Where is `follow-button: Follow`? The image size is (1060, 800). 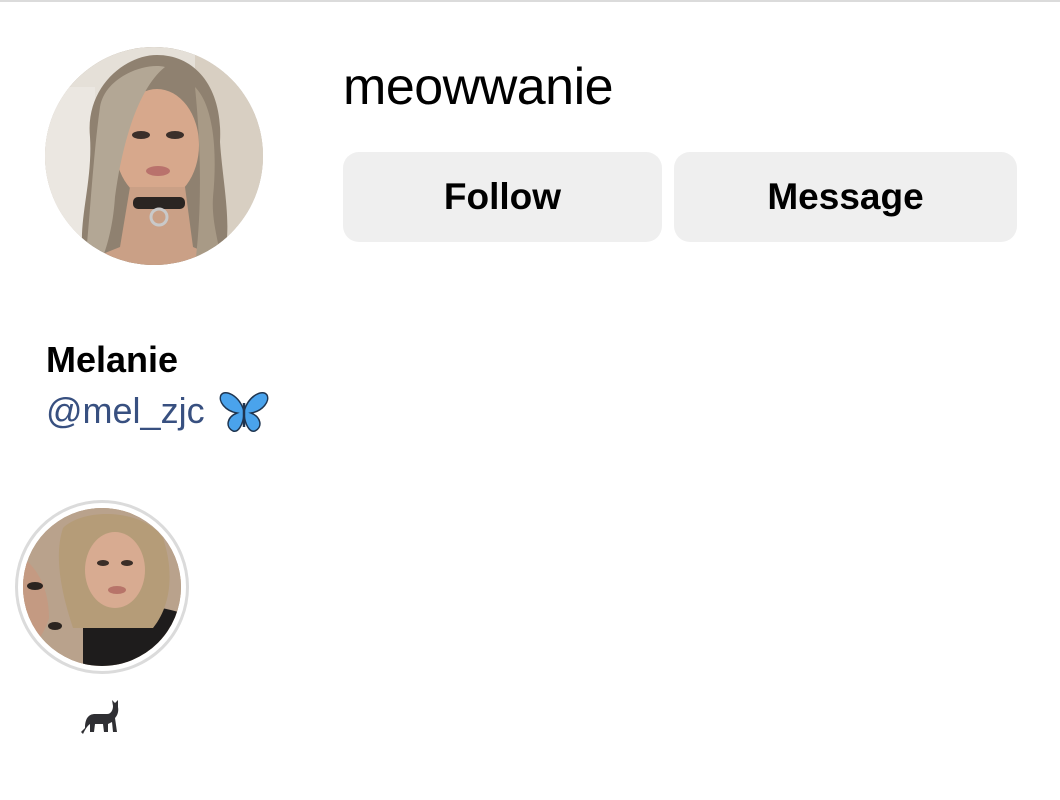
follow-button: Follow is located at coordinates (502, 197).